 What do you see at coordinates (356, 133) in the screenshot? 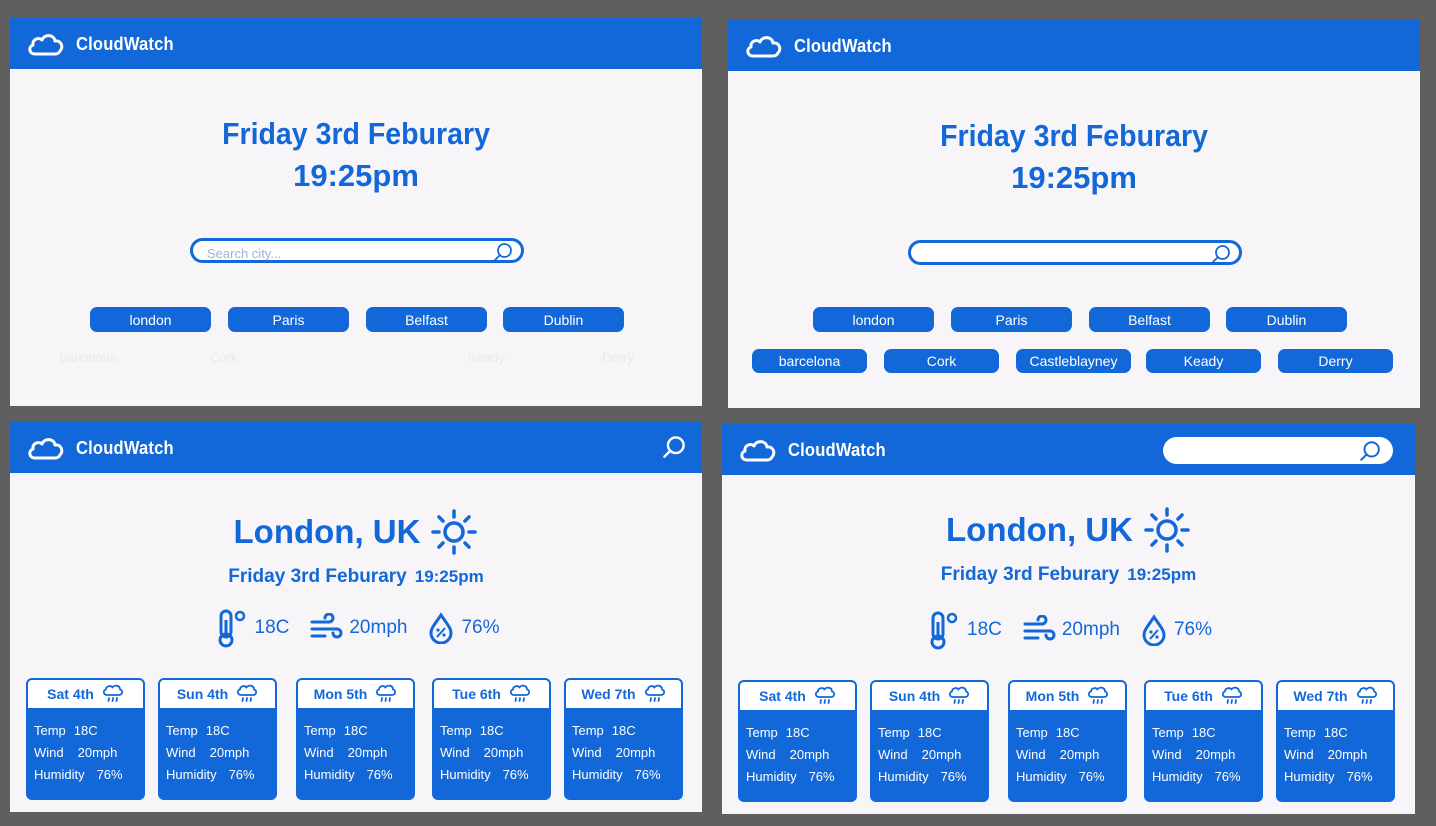
I see `current-date: Friday 3rd Feburary` at bounding box center [356, 133].